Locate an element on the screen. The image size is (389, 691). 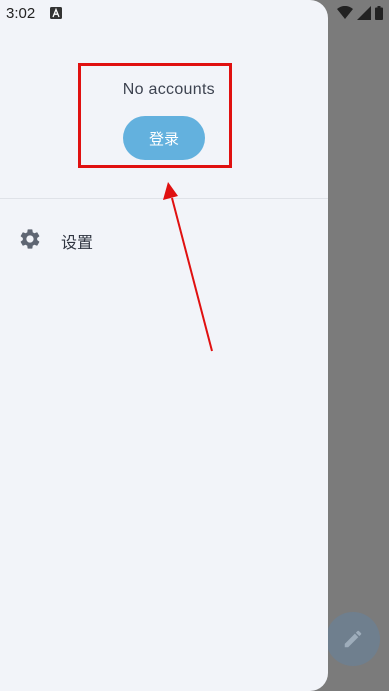
status-icons is located at coordinates (360, 13).